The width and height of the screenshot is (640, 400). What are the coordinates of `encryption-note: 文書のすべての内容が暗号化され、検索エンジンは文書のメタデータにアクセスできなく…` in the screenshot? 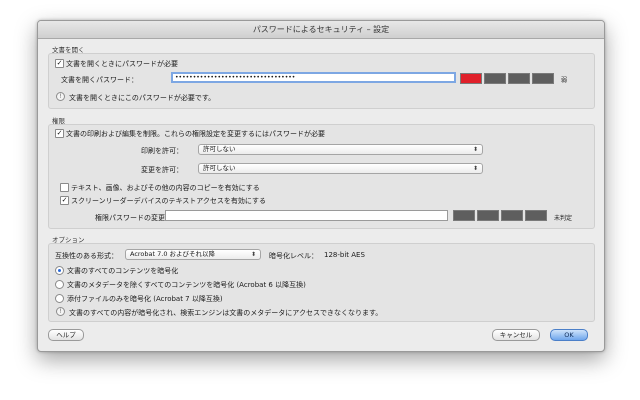 It's located at (226, 313).